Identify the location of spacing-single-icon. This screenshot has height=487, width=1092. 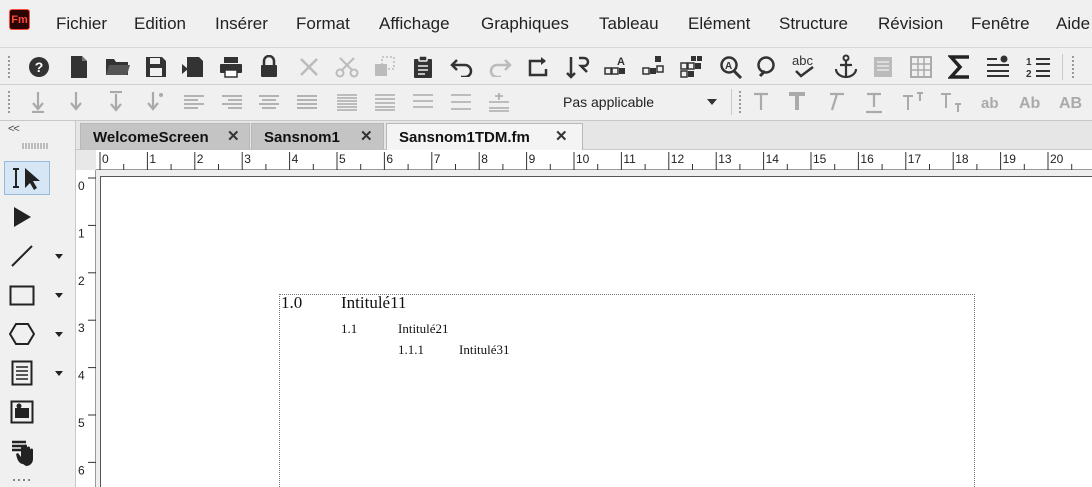
(347, 102).